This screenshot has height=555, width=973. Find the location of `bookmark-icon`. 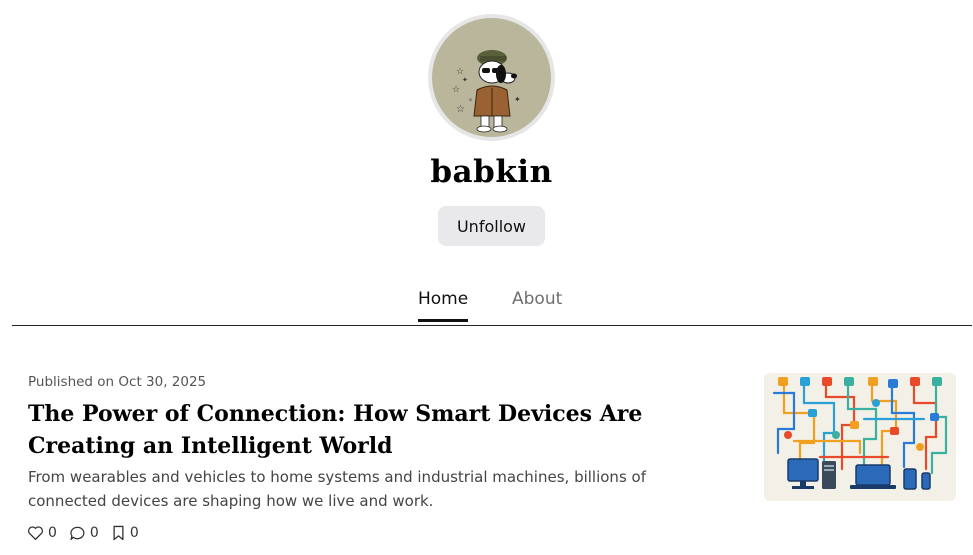

bookmark-icon is located at coordinates (118, 533).